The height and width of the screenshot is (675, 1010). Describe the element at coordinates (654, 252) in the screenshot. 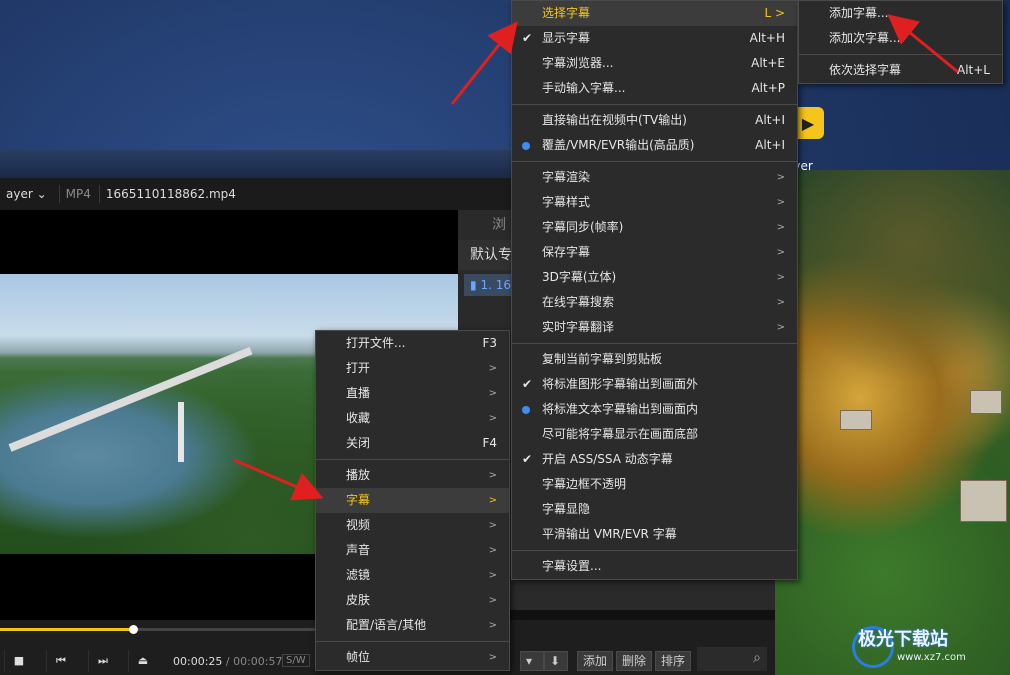

I see `menu-item-save-subtitle: 保存字幕 >` at that location.